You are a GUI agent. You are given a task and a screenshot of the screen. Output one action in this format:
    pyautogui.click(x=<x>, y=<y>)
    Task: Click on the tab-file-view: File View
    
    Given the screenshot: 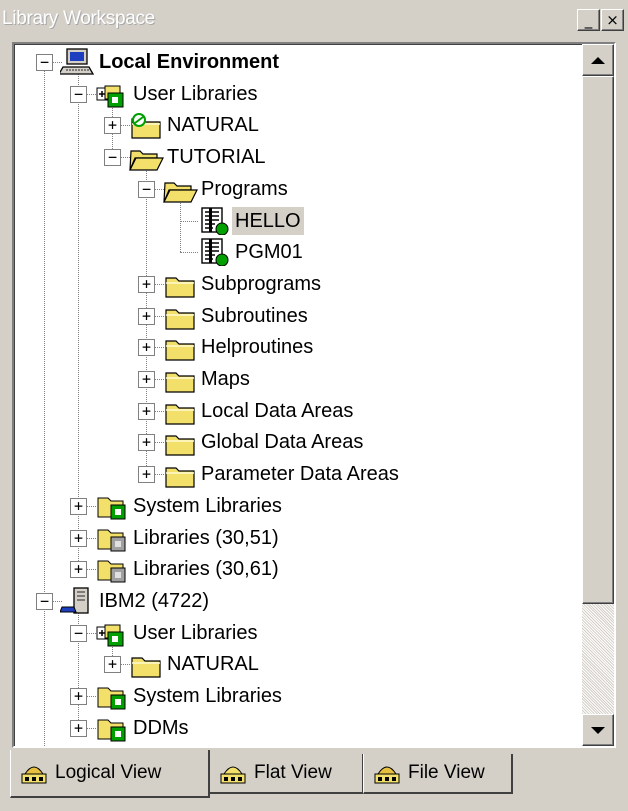 What is the action you would take?
    pyautogui.click(x=438, y=774)
    